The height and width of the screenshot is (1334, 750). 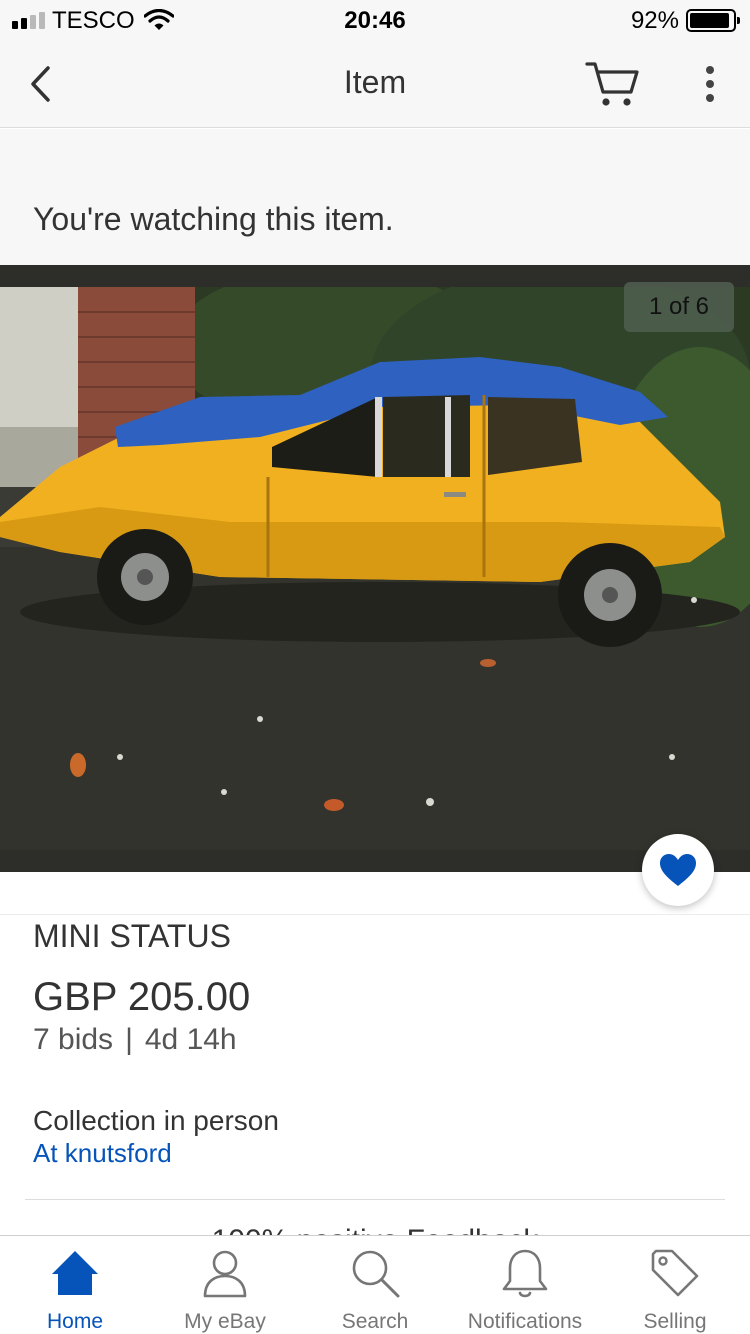 What do you see at coordinates (376, 1274) in the screenshot?
I see `search-icon` at bounding box center [376, 1274].